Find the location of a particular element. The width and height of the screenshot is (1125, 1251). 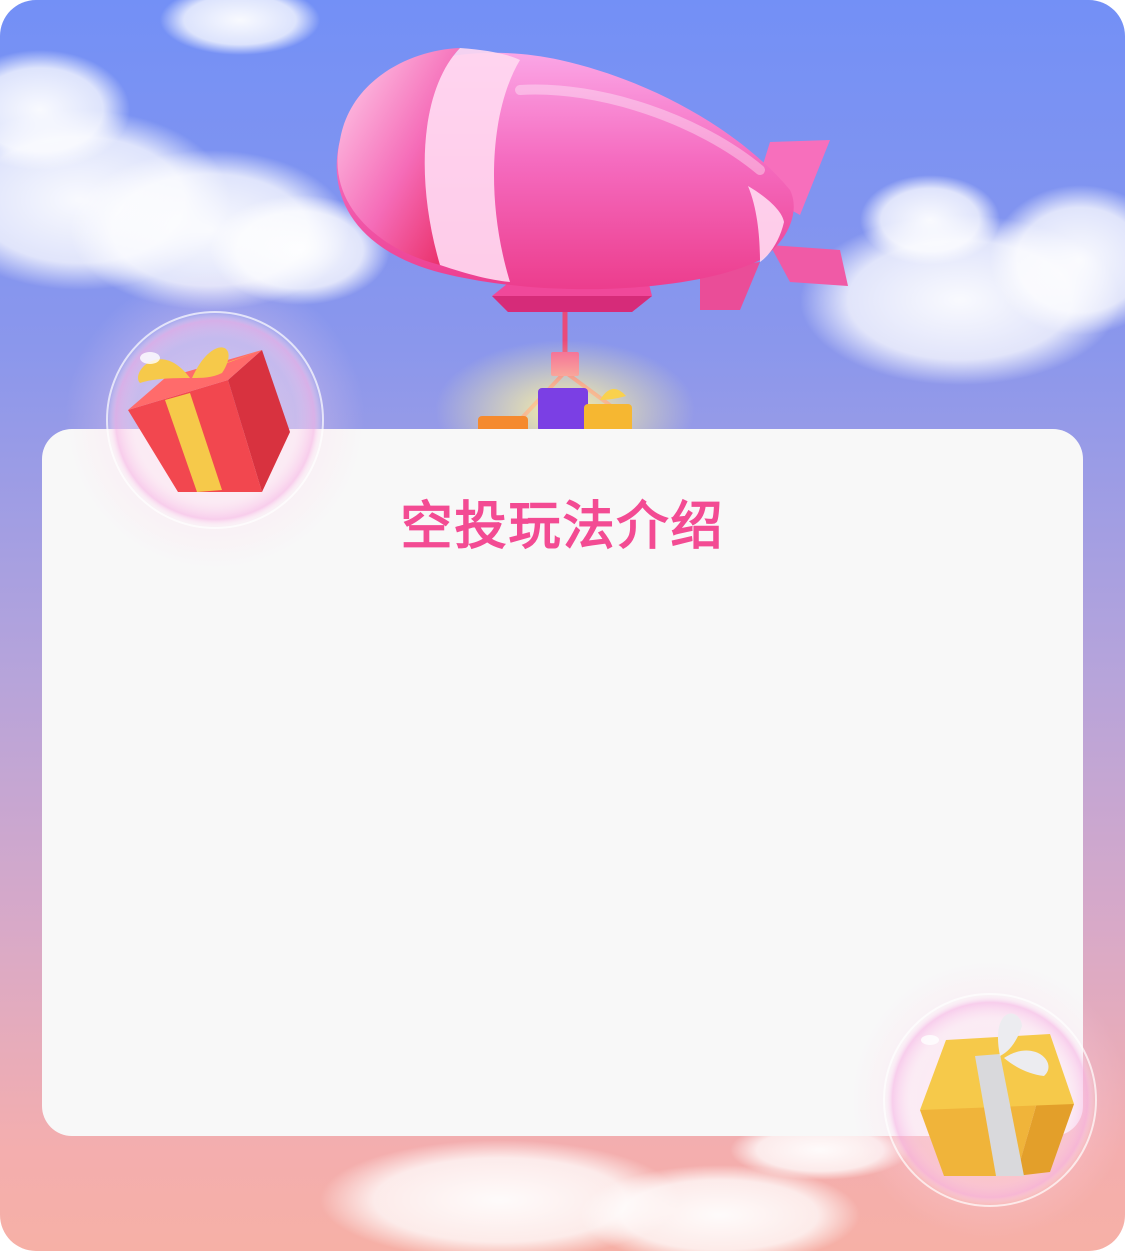

cloud-cluster-right is located at coordinates (962, 280).